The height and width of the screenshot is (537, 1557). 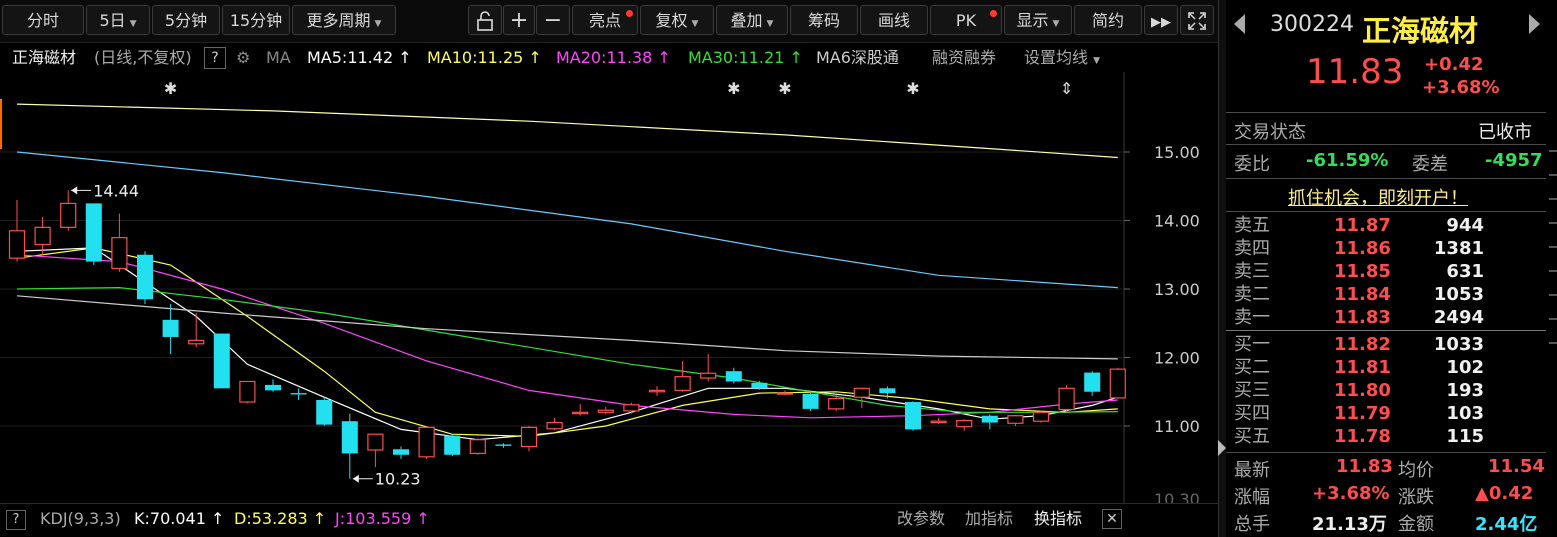 I want to click on y-tick-label: 11.00, so click(x=1177, y=426).